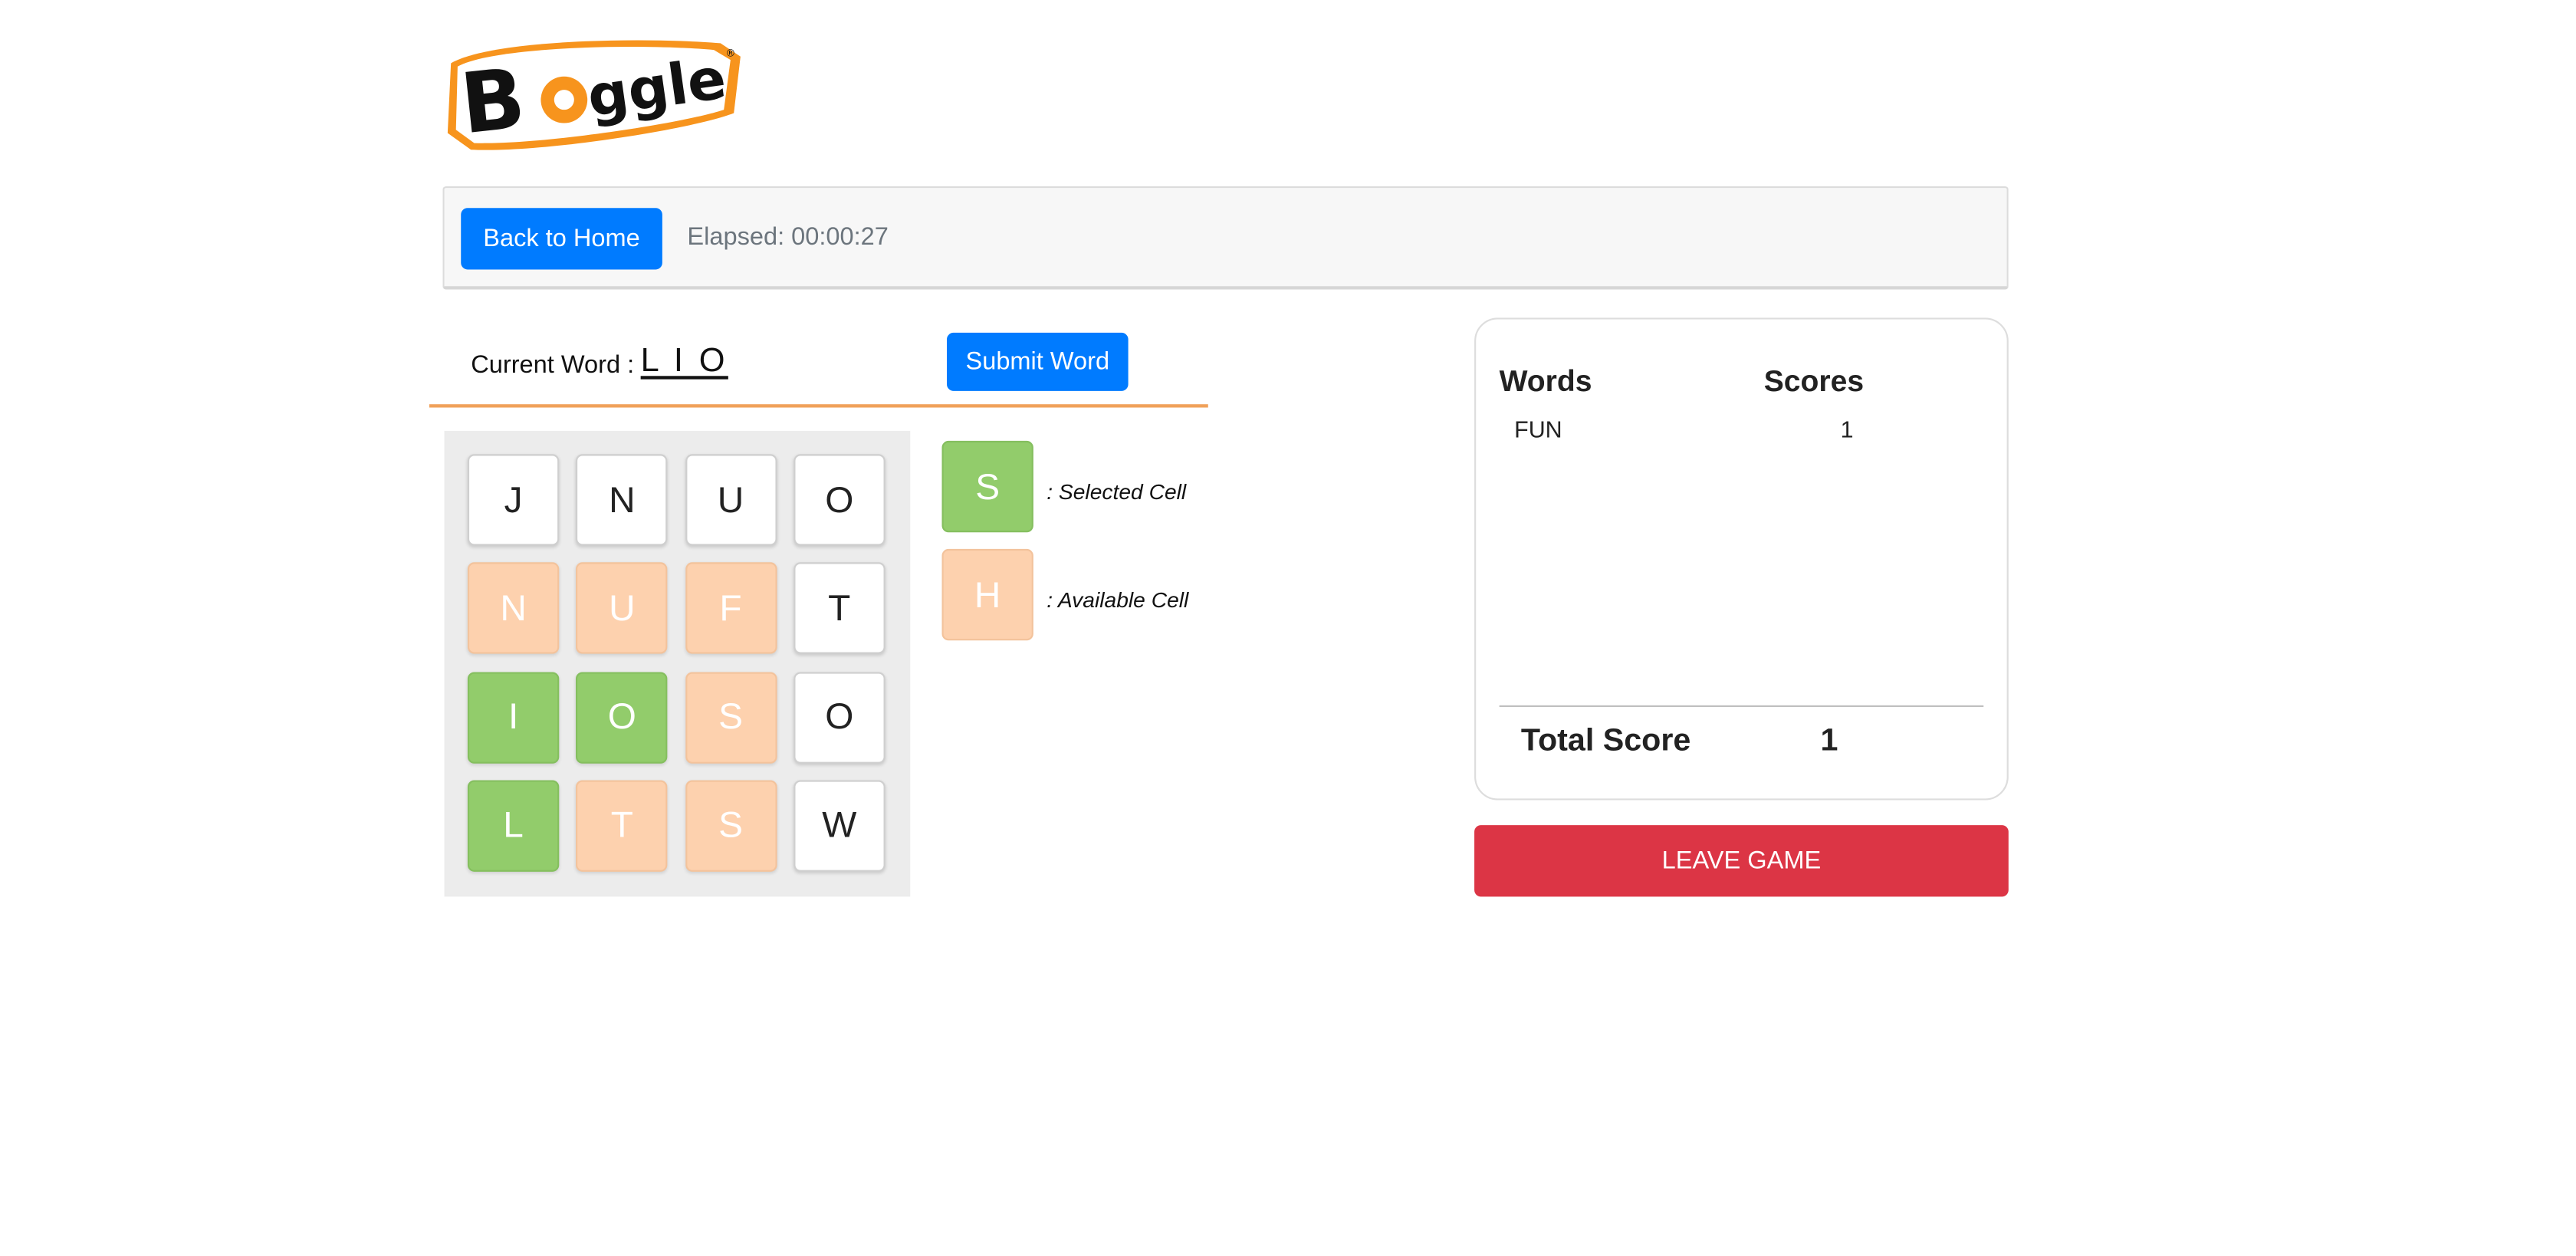 Image resolution: width=2576 pixels, height=1256 pixels. I want to click on header-bar, so click(1225, 238).